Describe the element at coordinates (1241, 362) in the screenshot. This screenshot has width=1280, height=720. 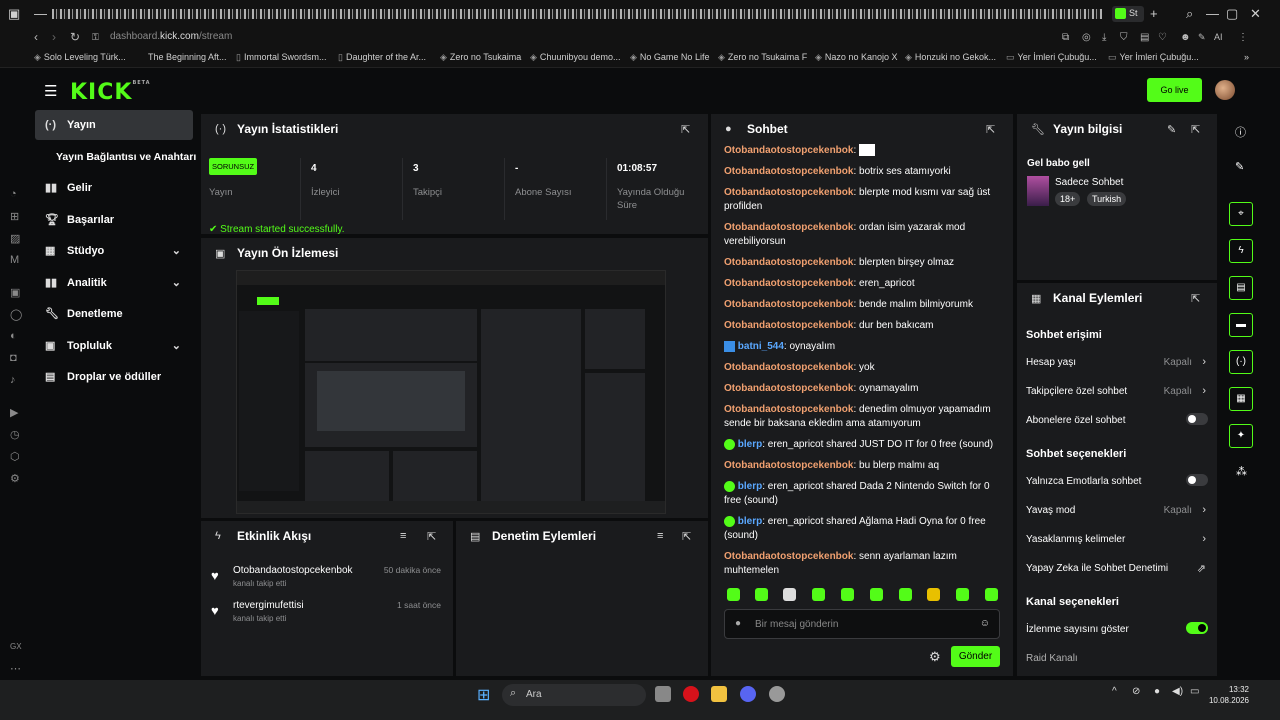
I see `broadcast-tool-button: (·)` at that location.